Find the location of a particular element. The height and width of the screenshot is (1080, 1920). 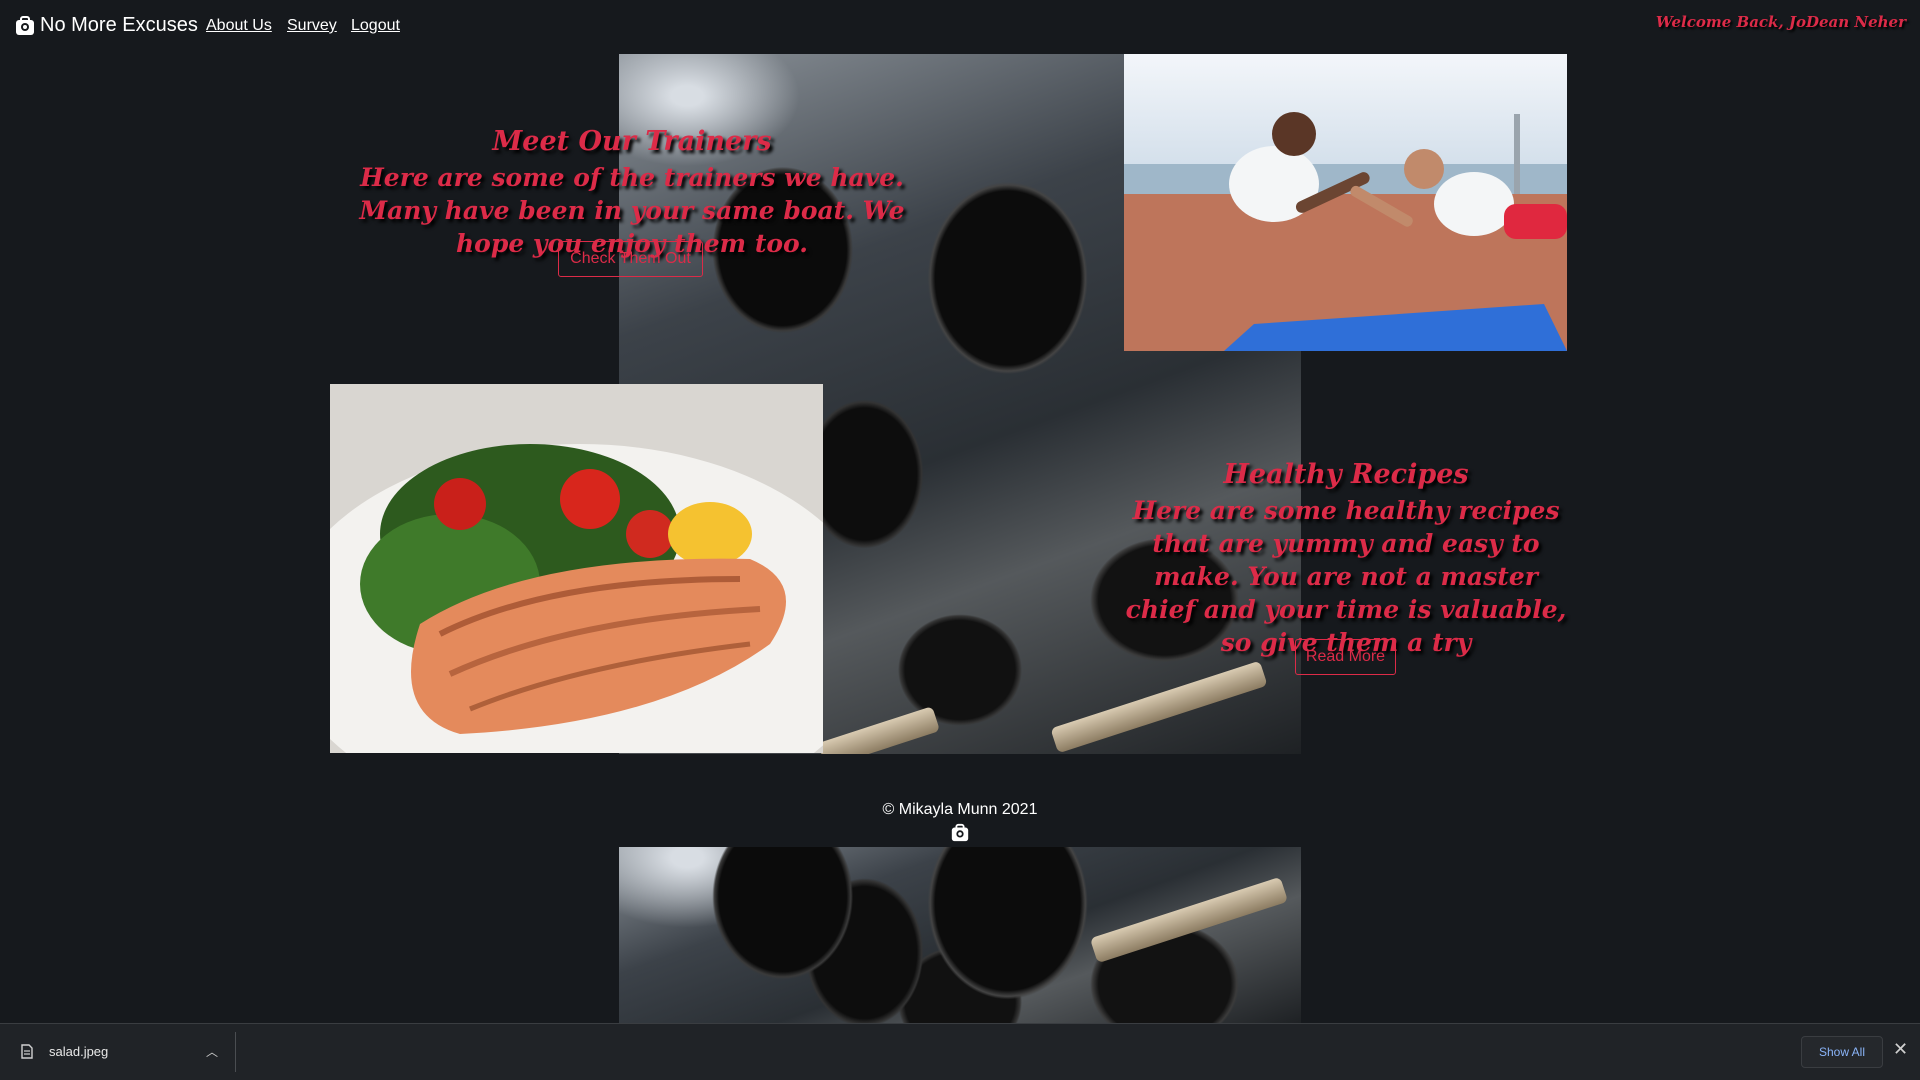

nav-link-survey: Survey is located at coordinates (312, 26).